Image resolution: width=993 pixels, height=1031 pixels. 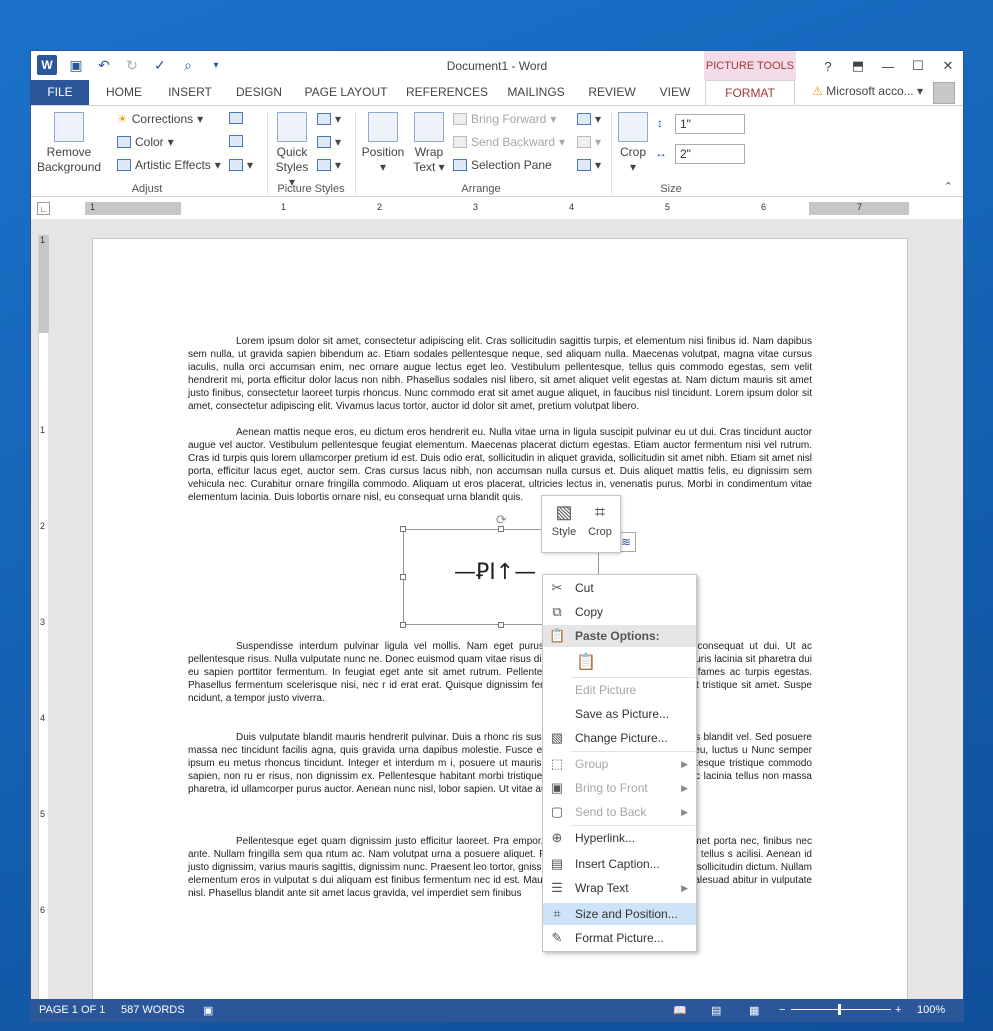 I want to click on align-icon: ▾, so click(x=589, y=119).